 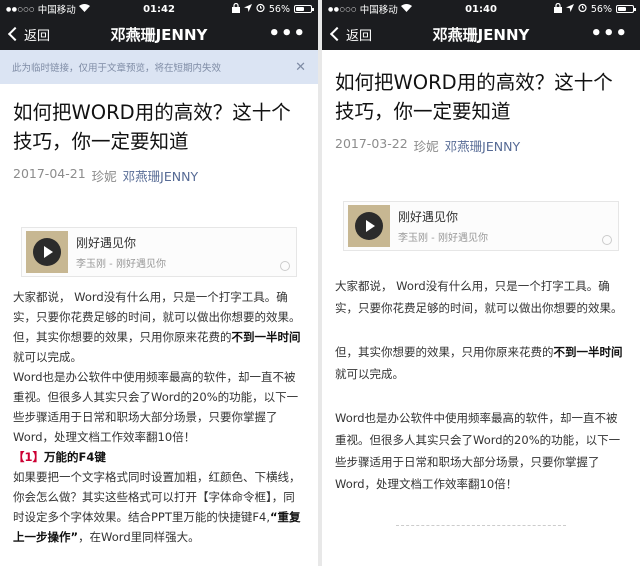 I want to click on status-bar: ●●○○○ 中国移动 01:42 56%, so click(x=159, y=9).